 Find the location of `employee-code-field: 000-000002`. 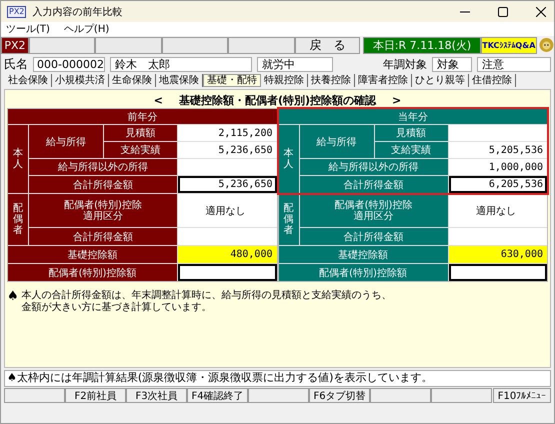

employee-code-field: 000-000002 is located at coordinates (69, 64).